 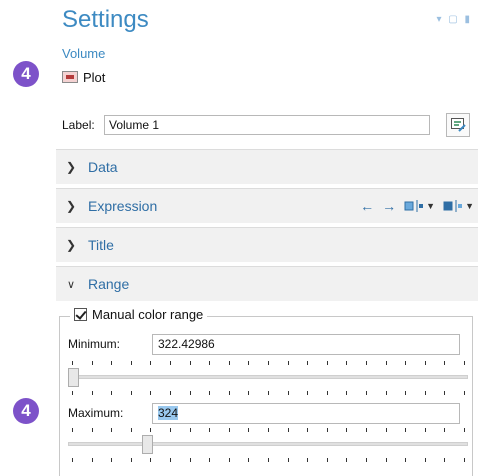 I want to click on step-badge-bottom: 4, so click(x=26, y=411).